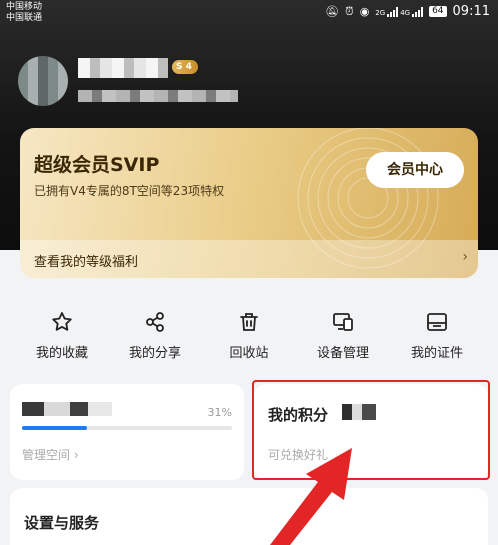 This screenshot has width=498, height=545. I want to click on action-label: 设备管理, so click(342, 353).